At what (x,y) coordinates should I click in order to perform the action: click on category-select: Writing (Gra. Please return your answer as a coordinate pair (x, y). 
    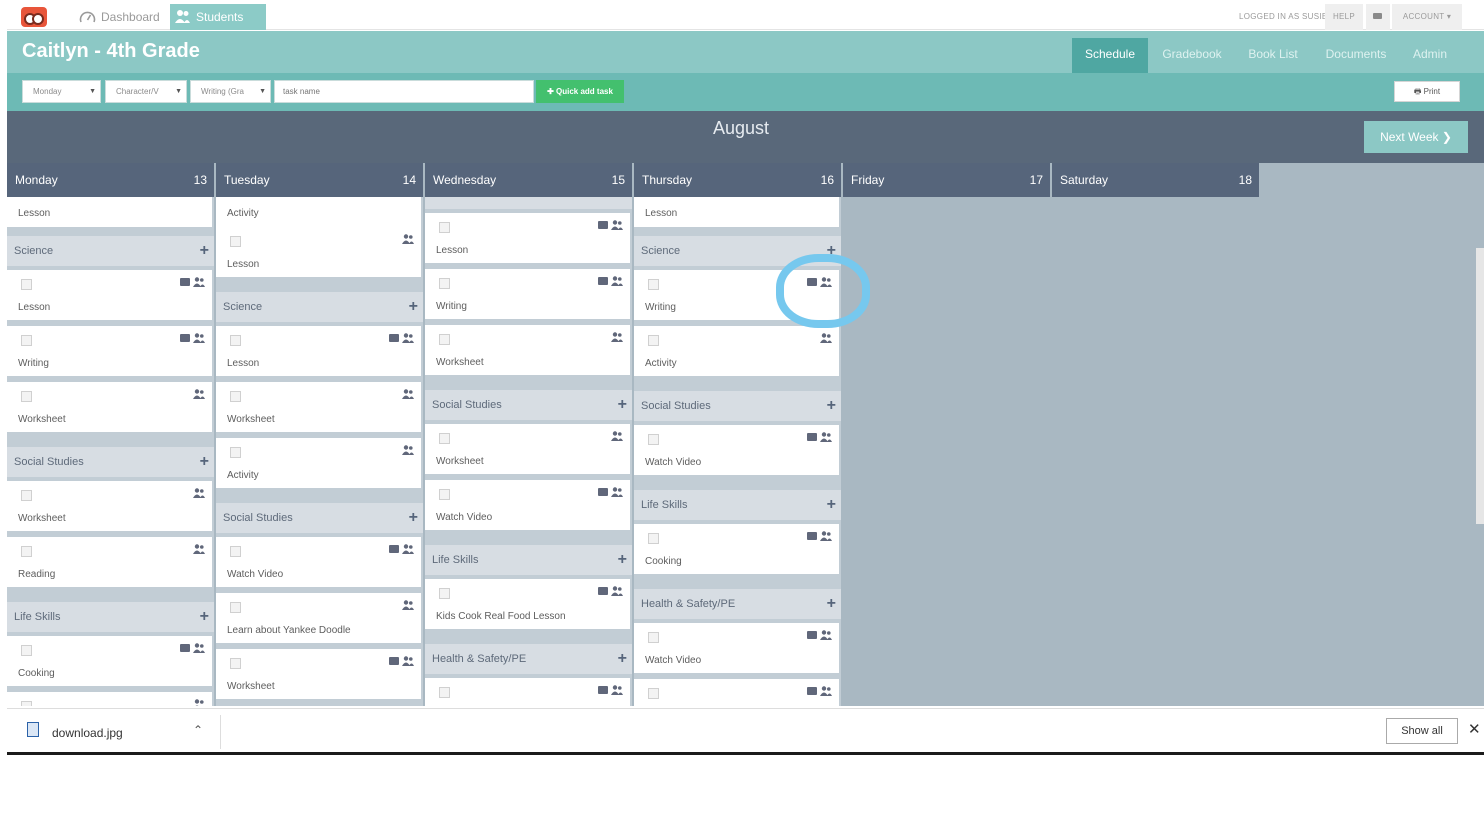
    Looking at the image, I should click on (230, 91).